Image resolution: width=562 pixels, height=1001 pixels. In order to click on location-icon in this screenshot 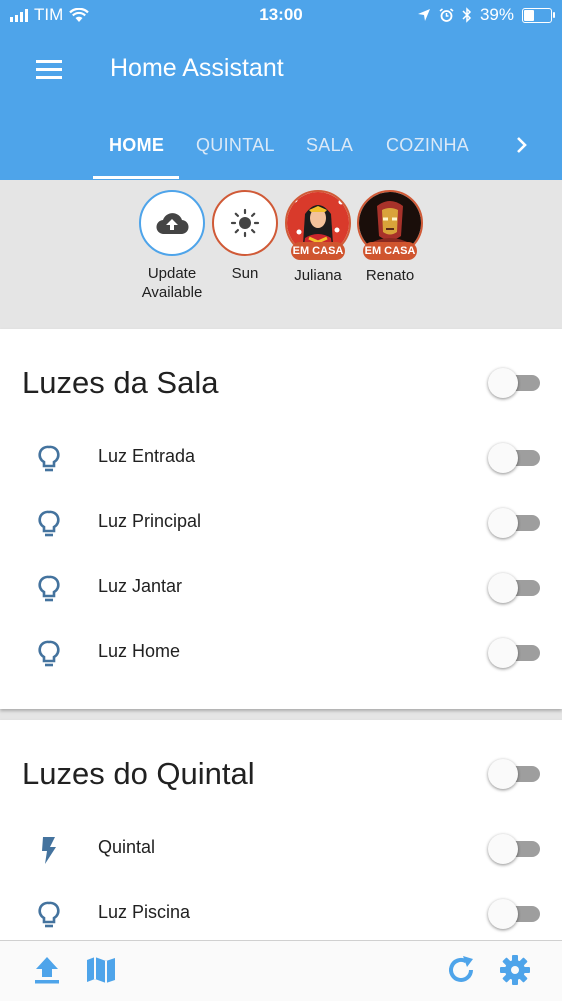, I will do `click(423, 15)`.